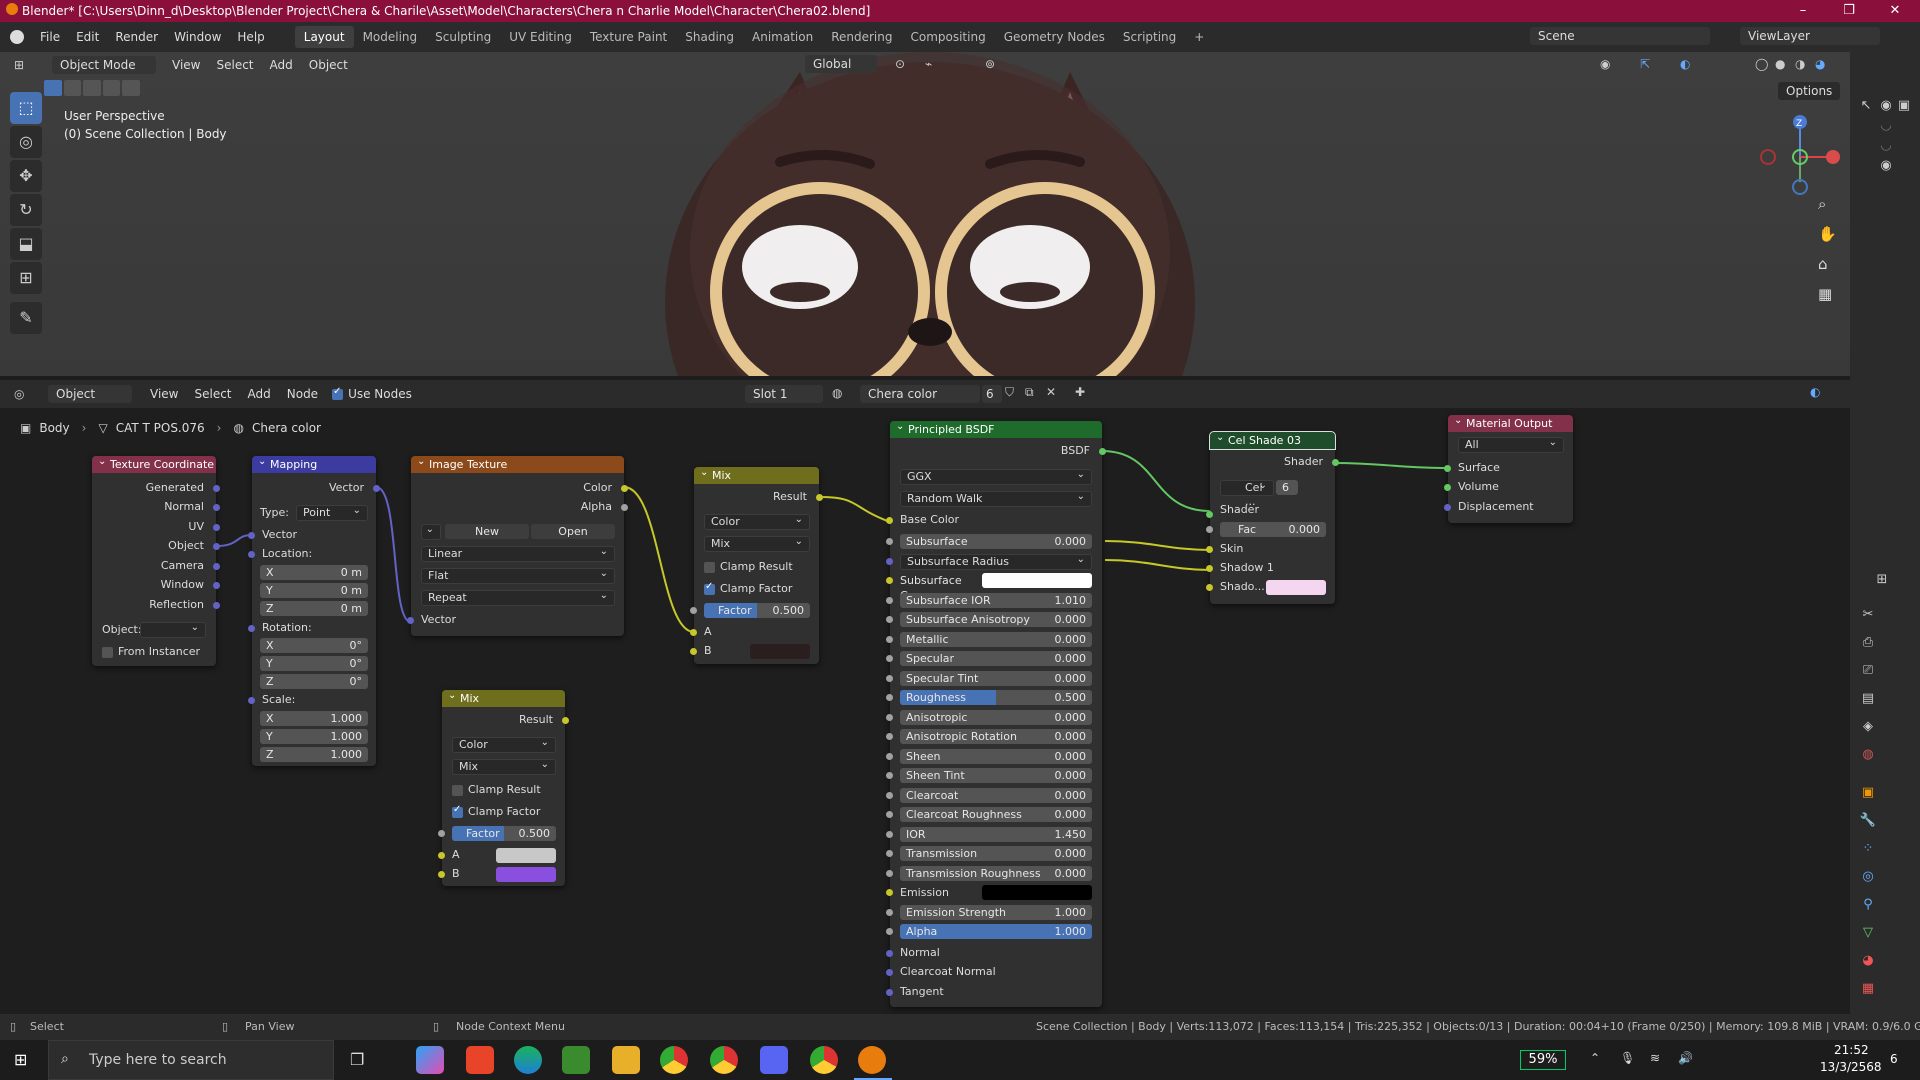  What do you see at coordinates (1868, 963) in the screenshot?
I see `material-properties-icon: ◕` at bounding box center [1868, 963].